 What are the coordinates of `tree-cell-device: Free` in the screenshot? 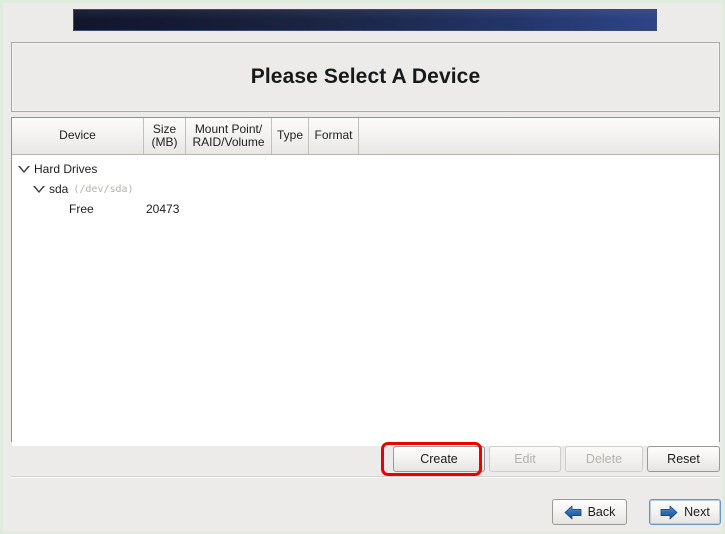 It's located at (78, 209).